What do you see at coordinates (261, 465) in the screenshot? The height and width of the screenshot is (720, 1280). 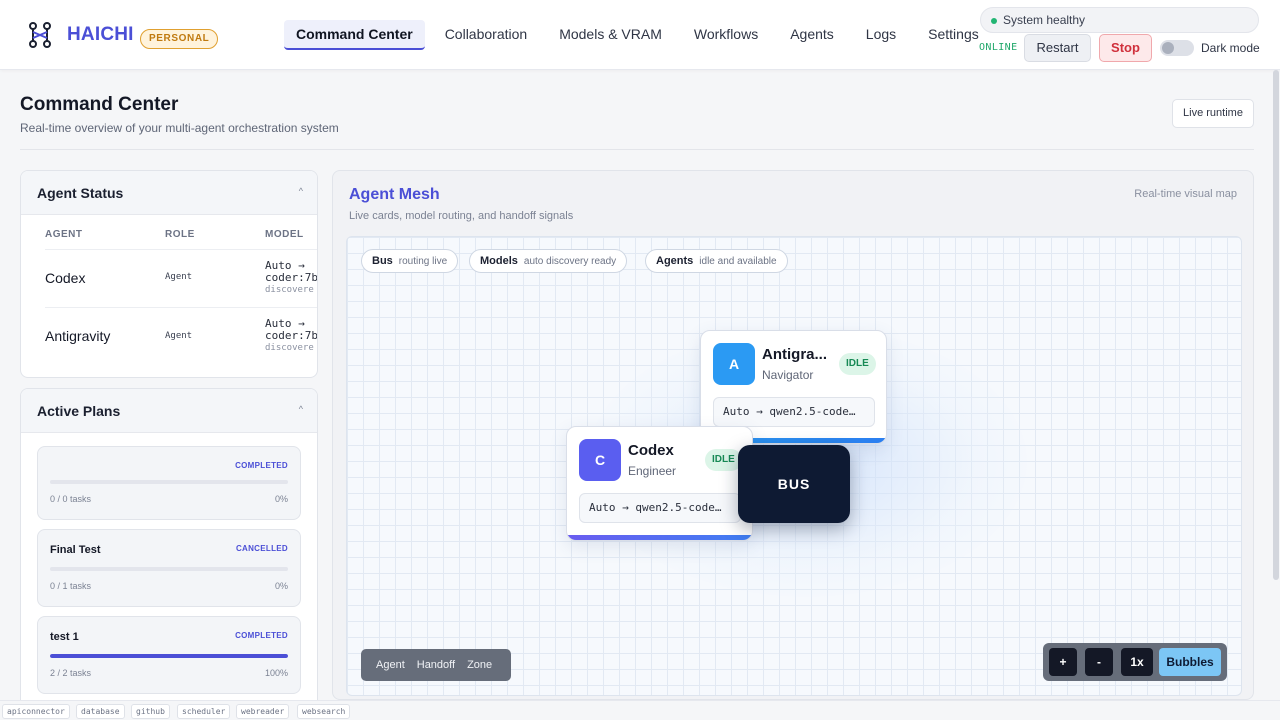 I see `plan-status: COMPLETED` at bounding box center [261, 465].